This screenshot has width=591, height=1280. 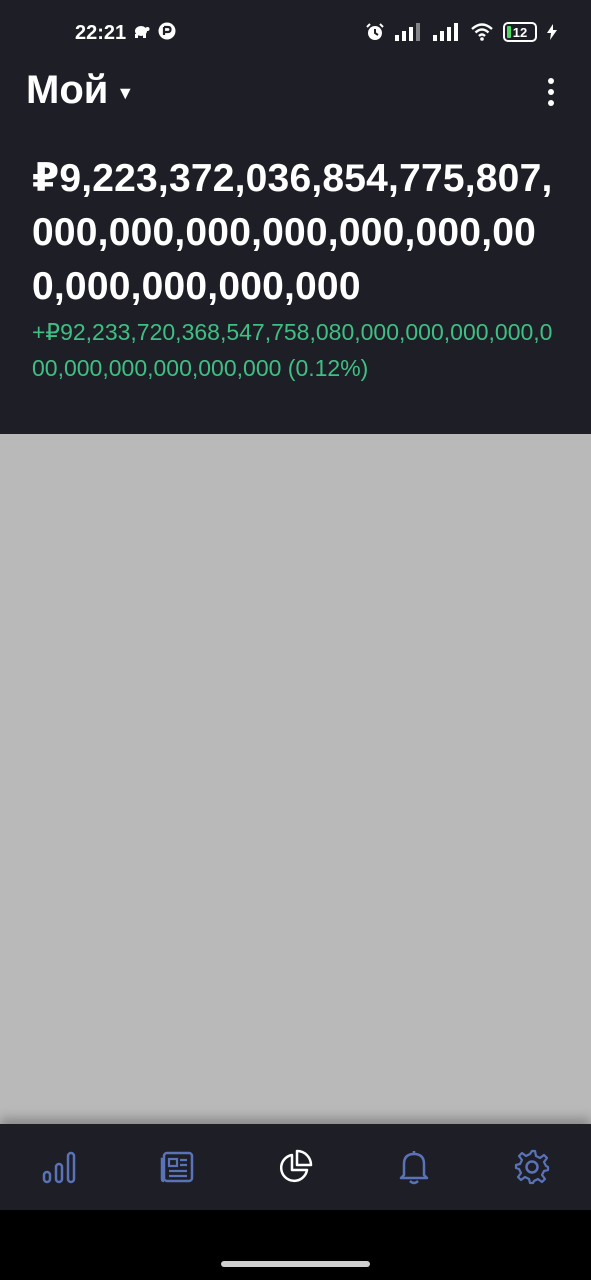 What do you see at coordinates (552, 32) in the screenshot?
I see `charging-icon` at bounding box center [552, 32].